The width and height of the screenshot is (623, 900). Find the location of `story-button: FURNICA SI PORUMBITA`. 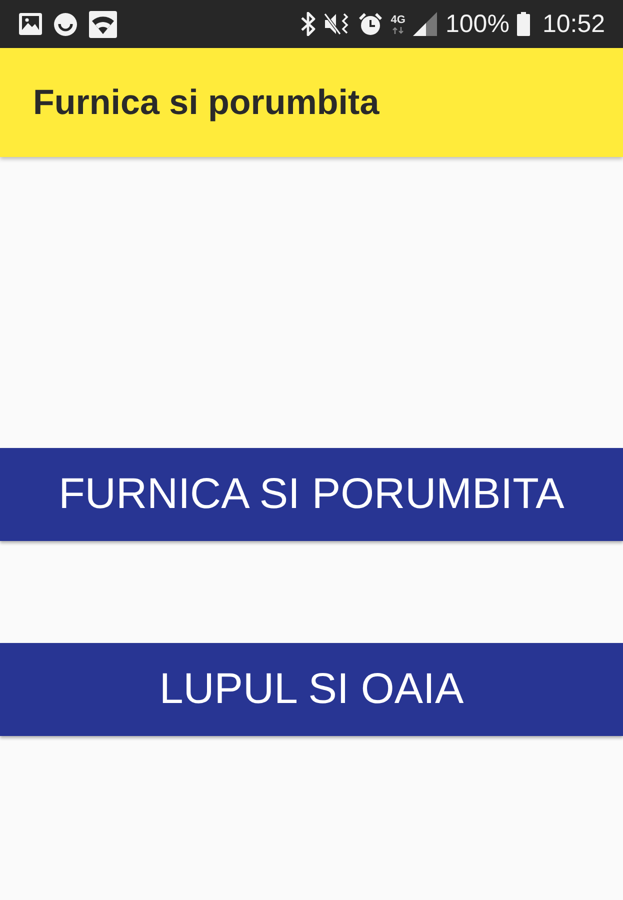

story-button: FURNICA SI PORUMBITA is located at coordinates (311, 494).